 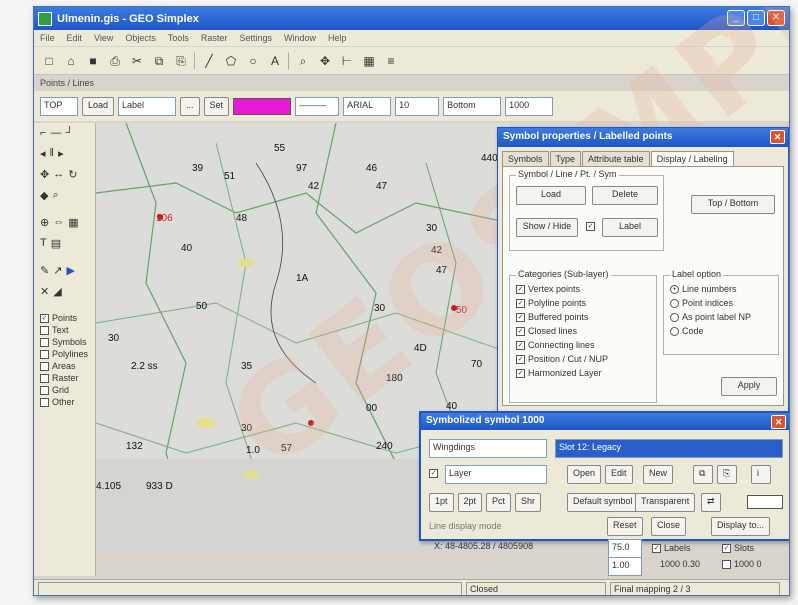 I want to click on select-tool-icon: ⌐, so click(x=43, y=133).